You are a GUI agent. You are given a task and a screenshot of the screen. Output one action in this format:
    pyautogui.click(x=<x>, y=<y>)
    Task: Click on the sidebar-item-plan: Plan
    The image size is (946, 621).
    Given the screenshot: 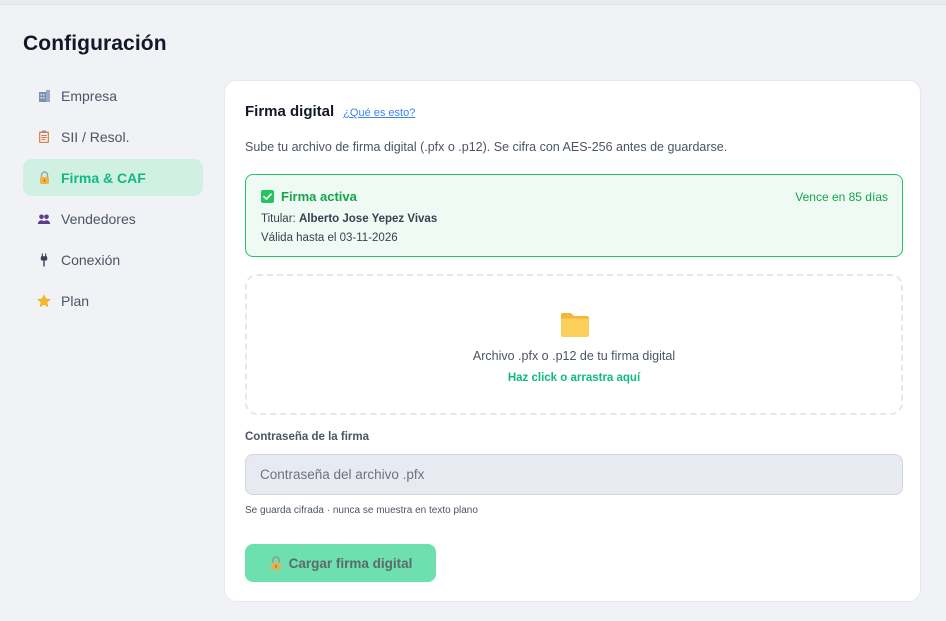 What is the action you would take?
    pyautogui.click(x=113, y=300)
    